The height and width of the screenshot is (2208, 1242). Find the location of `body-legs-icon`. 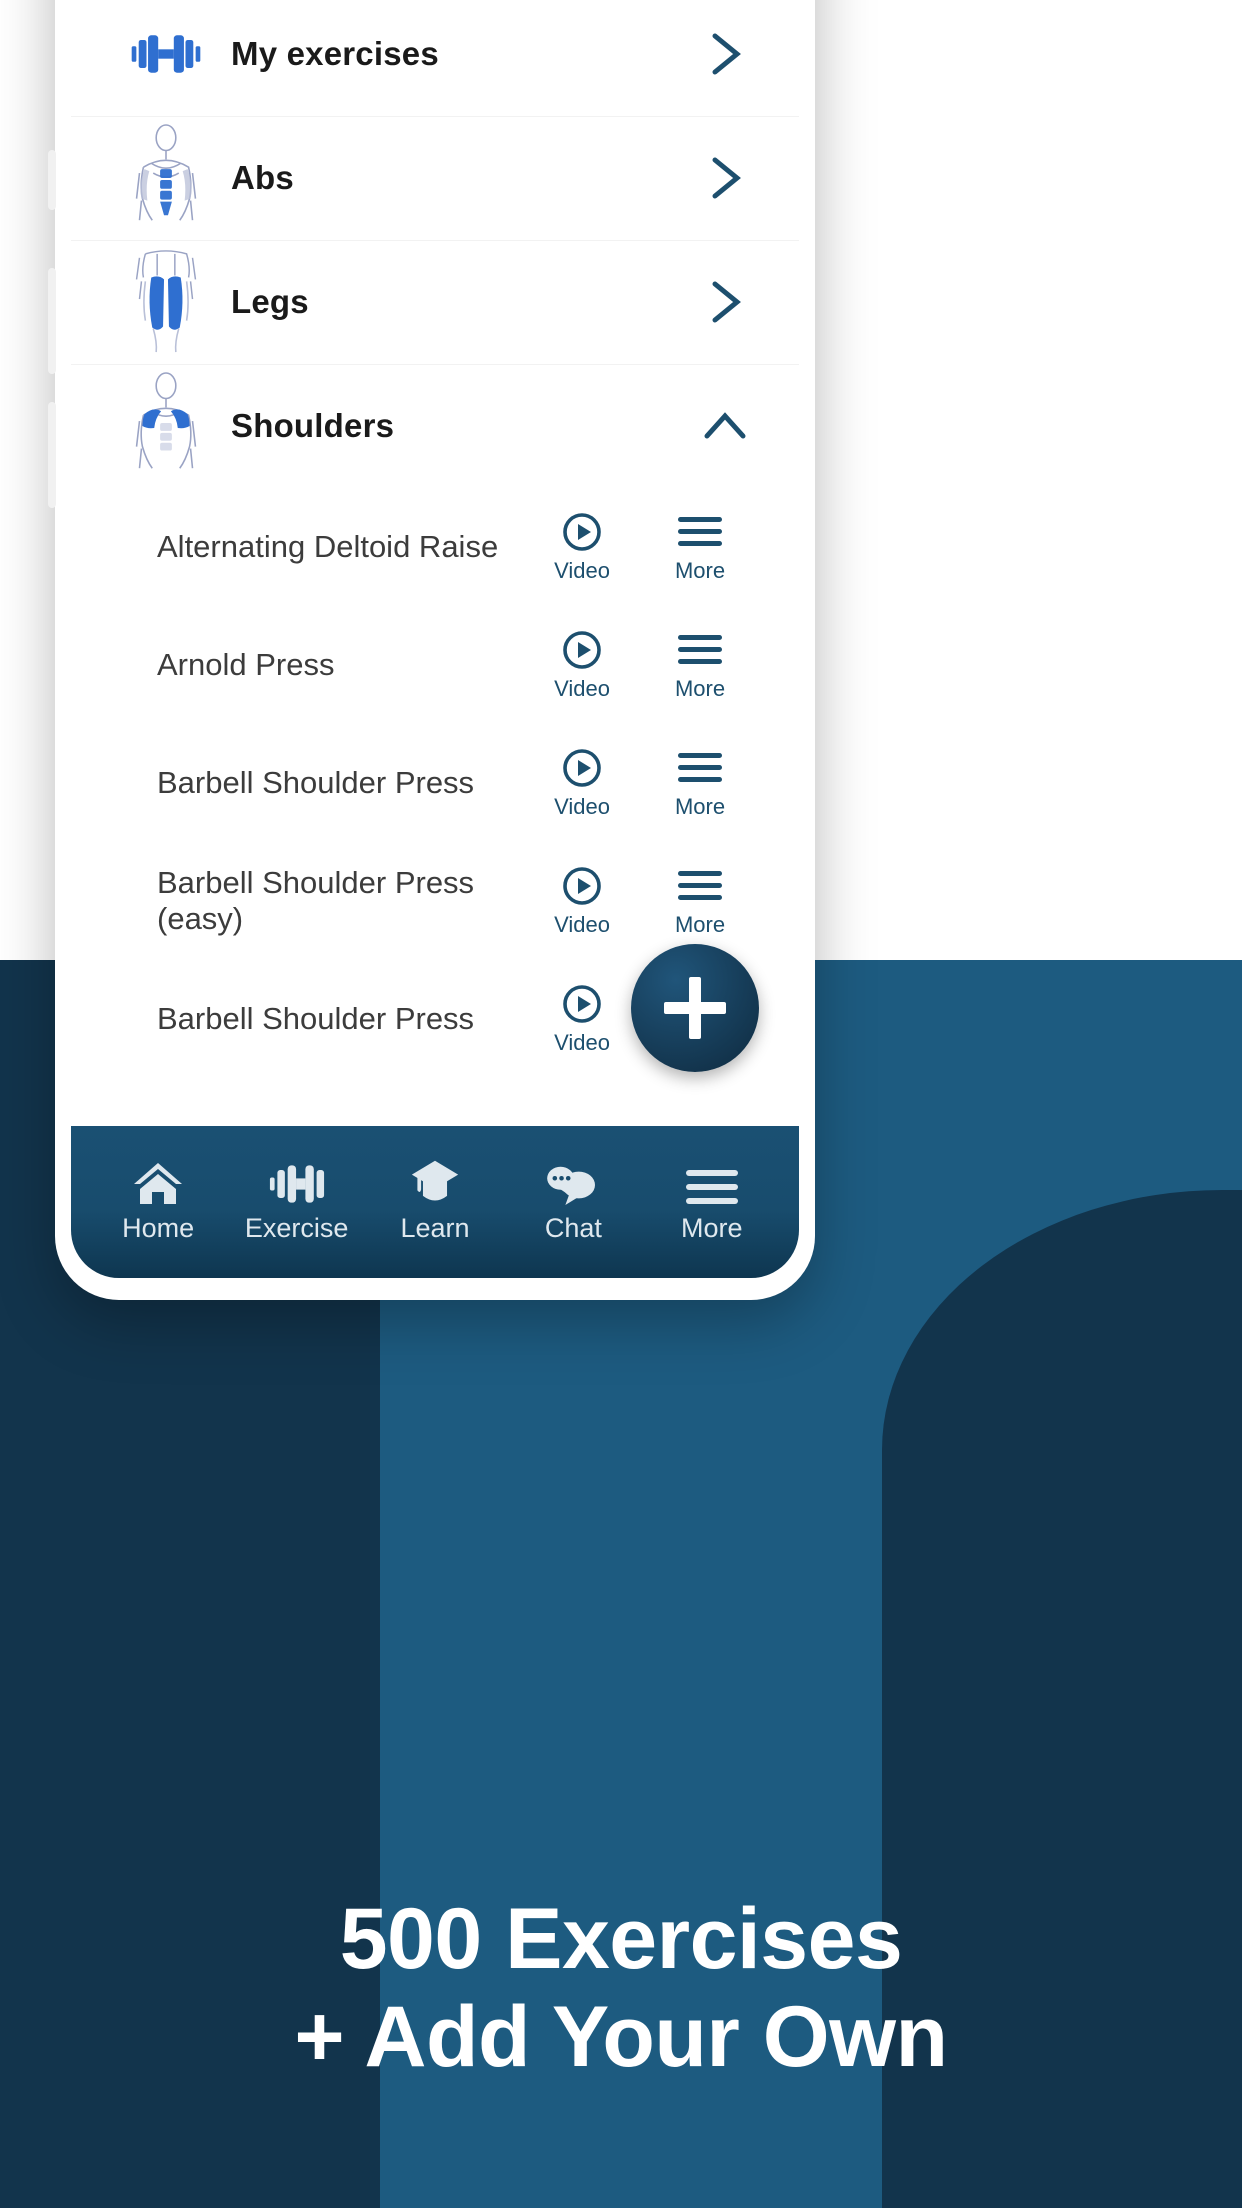

body-legs-icon is located at coordinates (166, 302).